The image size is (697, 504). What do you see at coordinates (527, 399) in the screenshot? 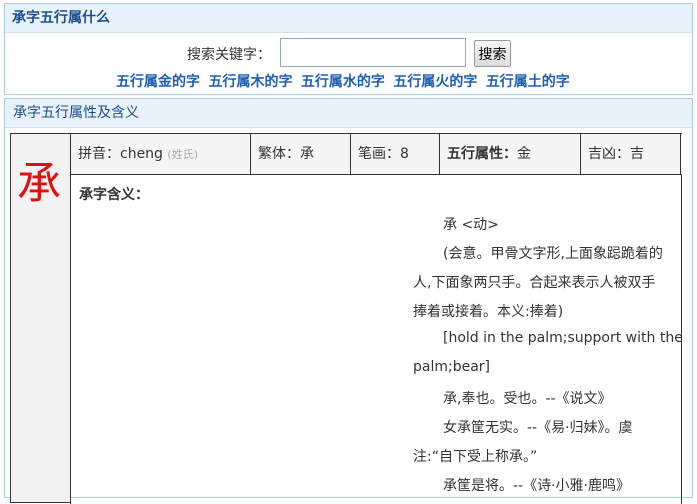
I see `meaning-line: 承,奉也。受也。--《说文》` at bounding box center [527, 399].